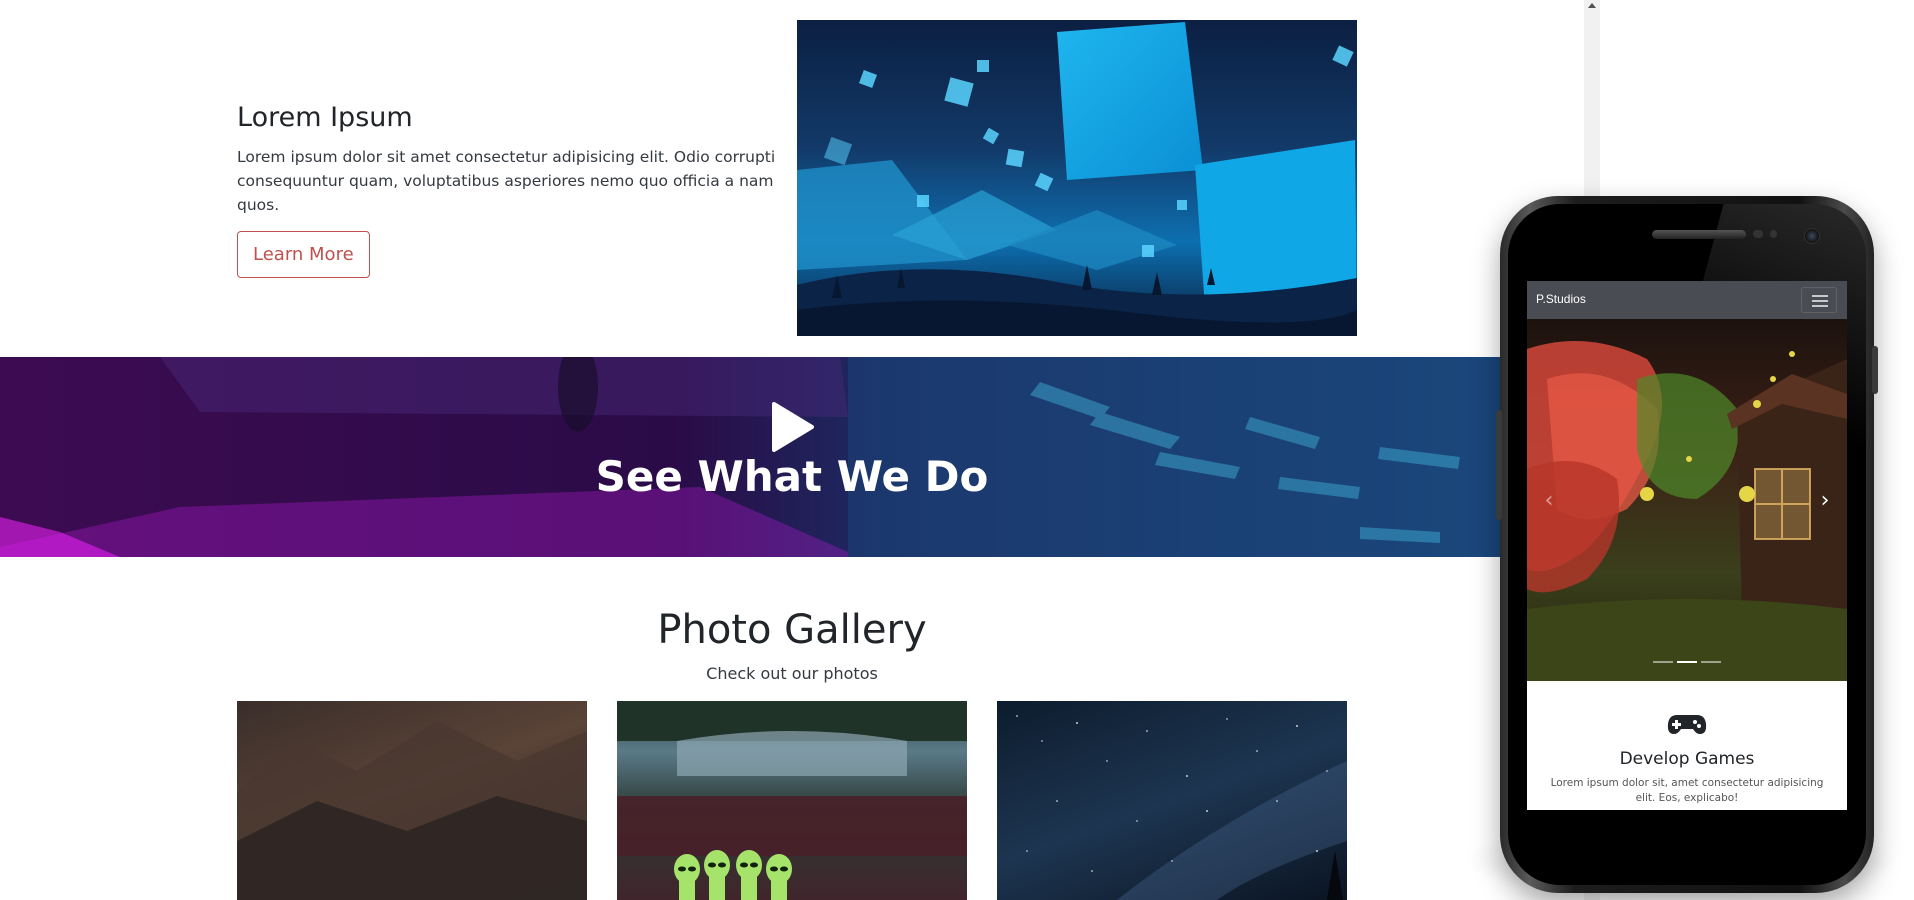 This screenshot has height=900, width=1914. I want to click on gallery-subtitle: Check out our photos, so click(792, 673).